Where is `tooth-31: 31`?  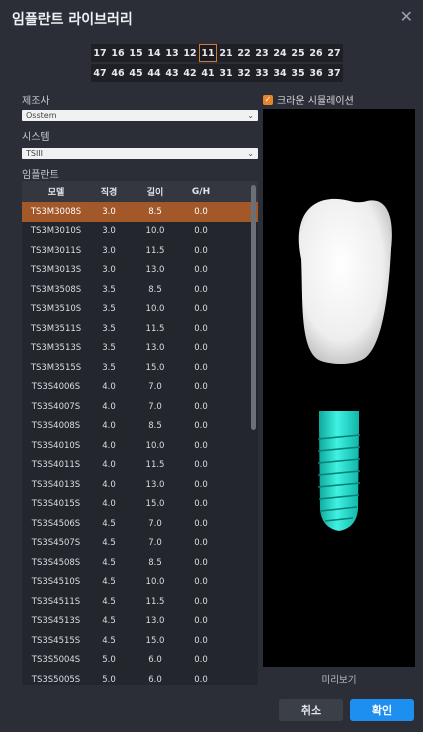 tooth-31: 31 is located at coordinates (226, 73).